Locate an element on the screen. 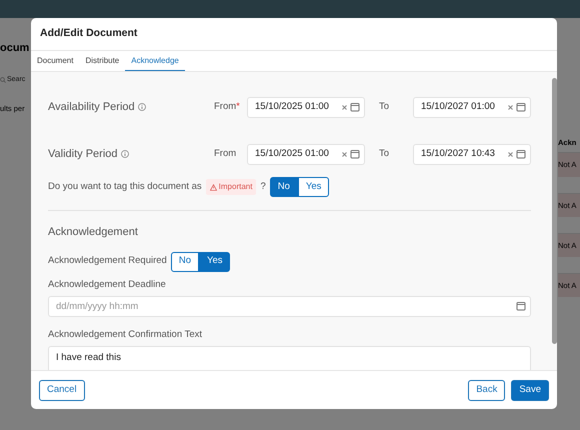 The height and width of the screenshot is (430, 580). field-label: Acknowledgement Deadline is located at coordinates (107, 285).